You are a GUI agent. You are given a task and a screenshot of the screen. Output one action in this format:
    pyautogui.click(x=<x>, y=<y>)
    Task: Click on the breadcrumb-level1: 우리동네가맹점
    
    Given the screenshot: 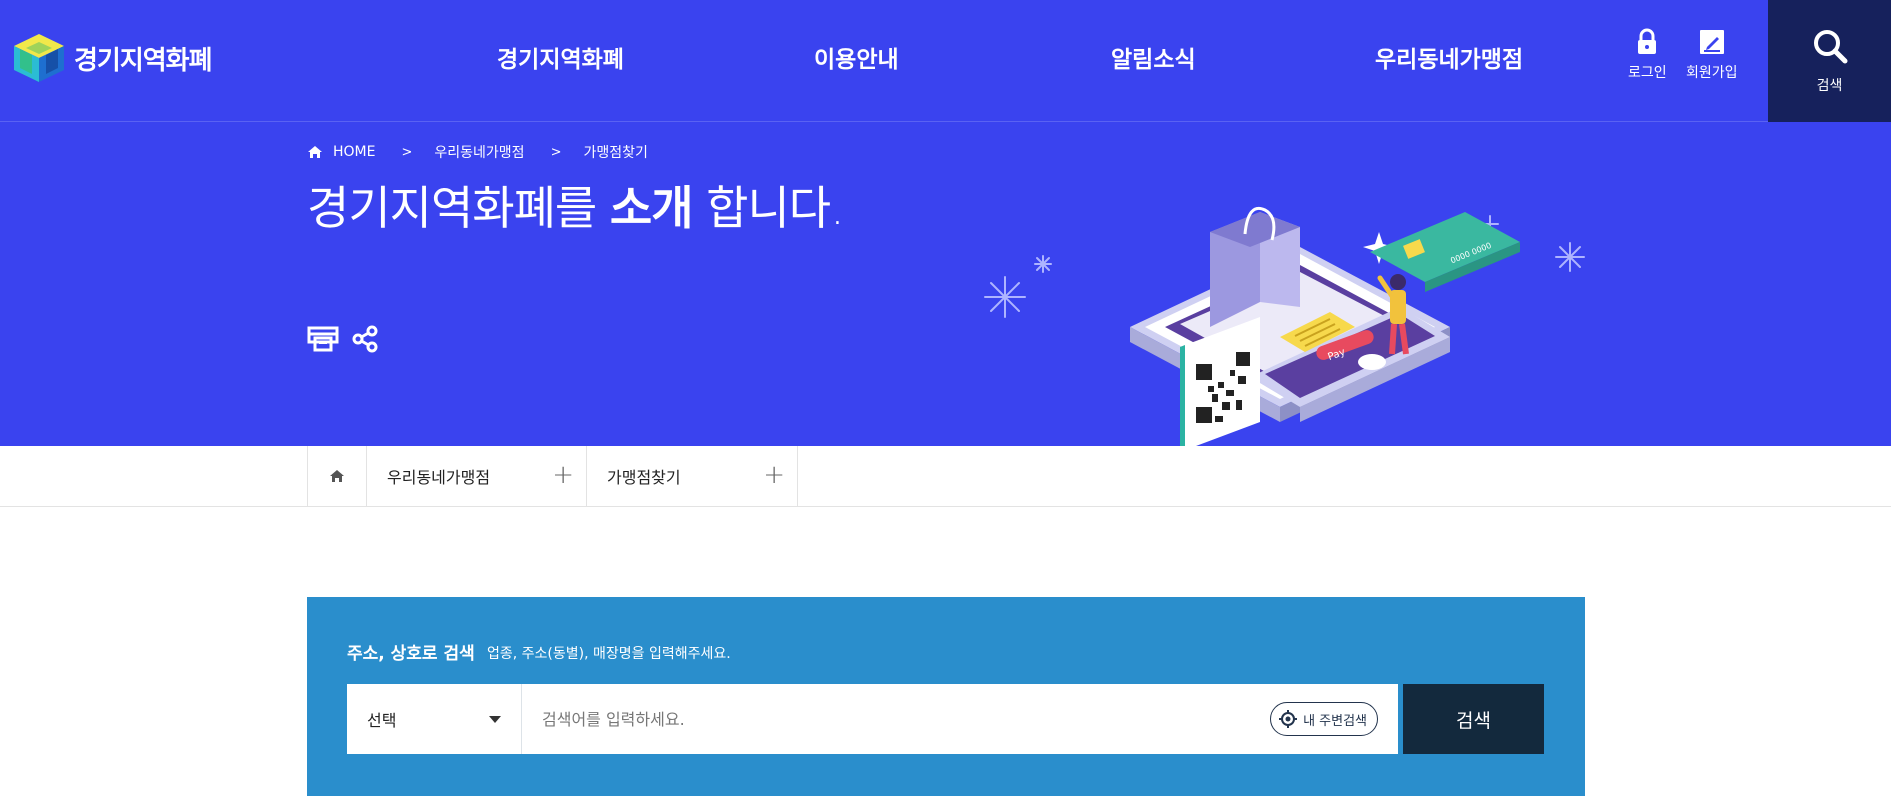 What is the action you would take?
    pyautogui.click(x=479, y=152)
    